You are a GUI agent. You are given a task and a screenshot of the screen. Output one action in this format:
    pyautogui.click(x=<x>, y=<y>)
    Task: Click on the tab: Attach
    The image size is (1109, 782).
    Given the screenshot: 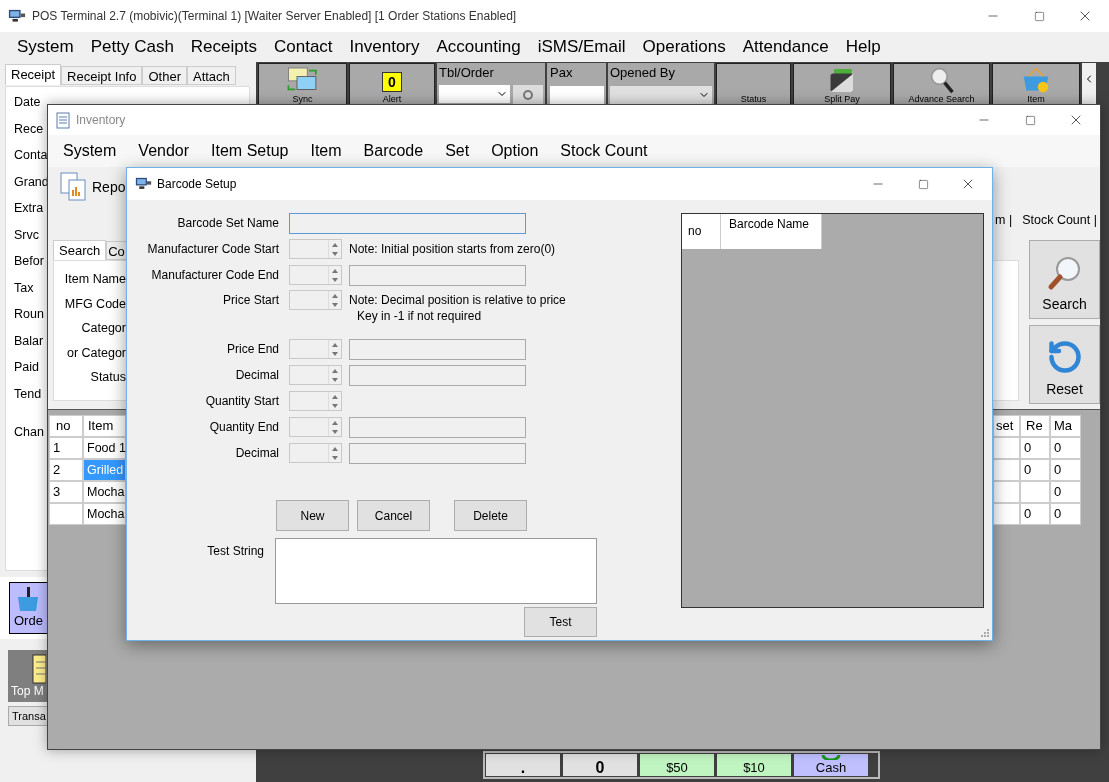 What is the action you would take?
    pyautogui.click(x=211, y=75)
    